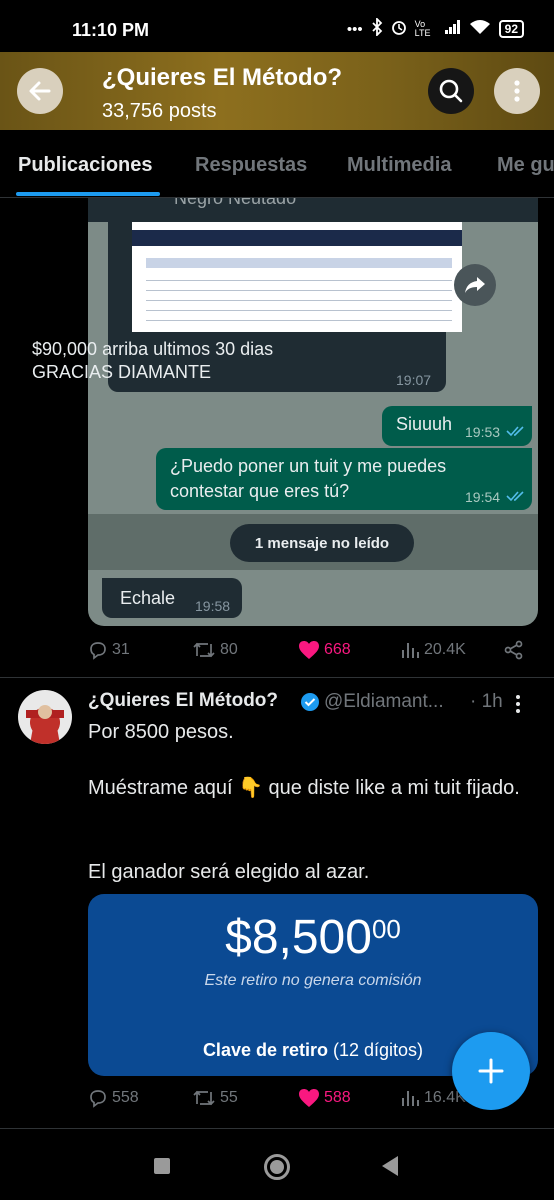 This screenshot has height=1200, width=554. I want to click on tweet-time: · 1h, so click(486, 702).